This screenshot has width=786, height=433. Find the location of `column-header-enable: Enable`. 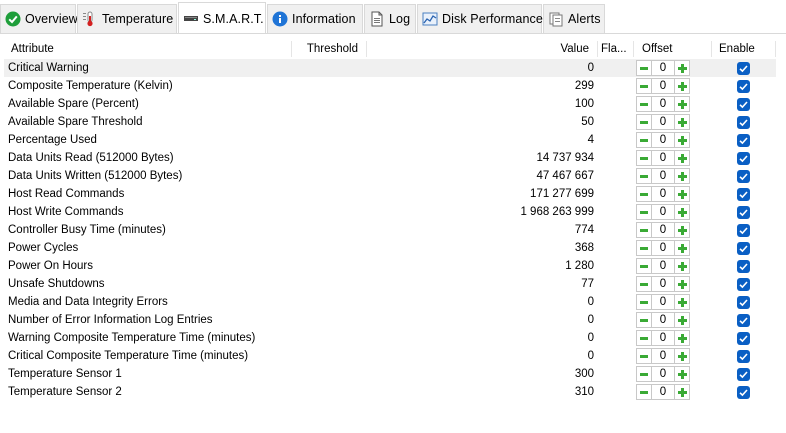

column-header-enable: Enable is located at coordinates (744, 49).